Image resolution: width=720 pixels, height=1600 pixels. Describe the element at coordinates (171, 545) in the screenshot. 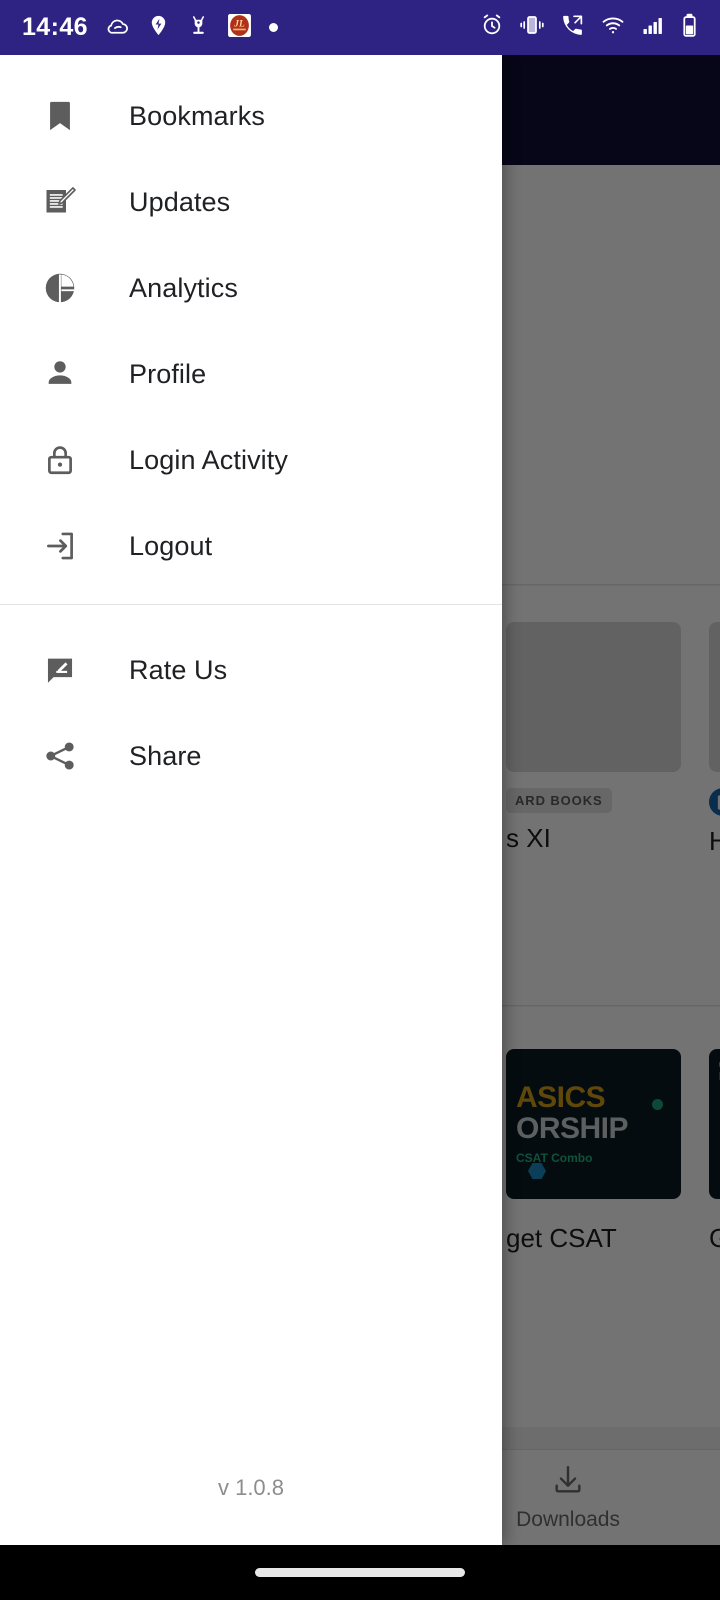

I see `drawer-label-logout: Logout` at that location.